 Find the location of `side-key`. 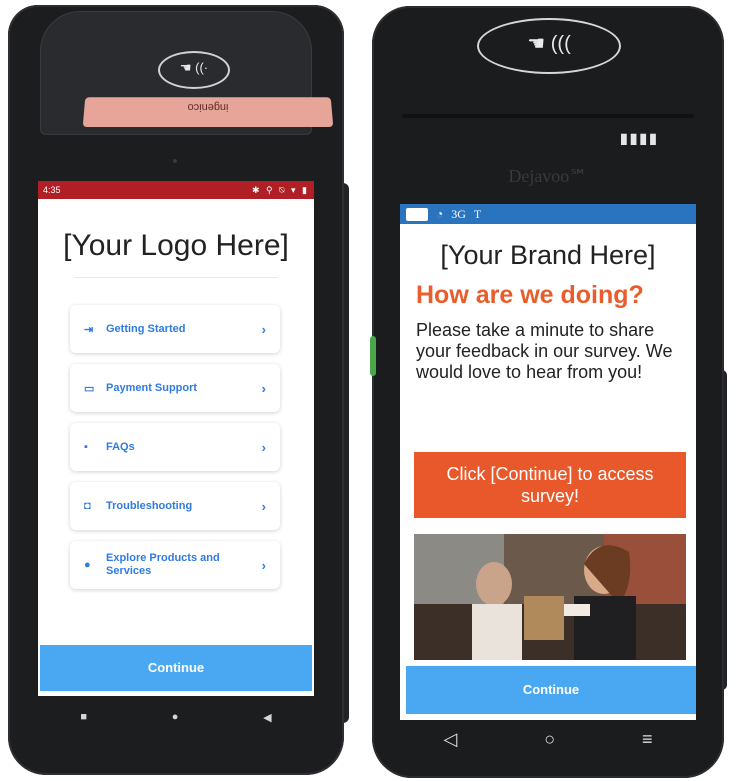

side-key is located at coordinates (373, 356).